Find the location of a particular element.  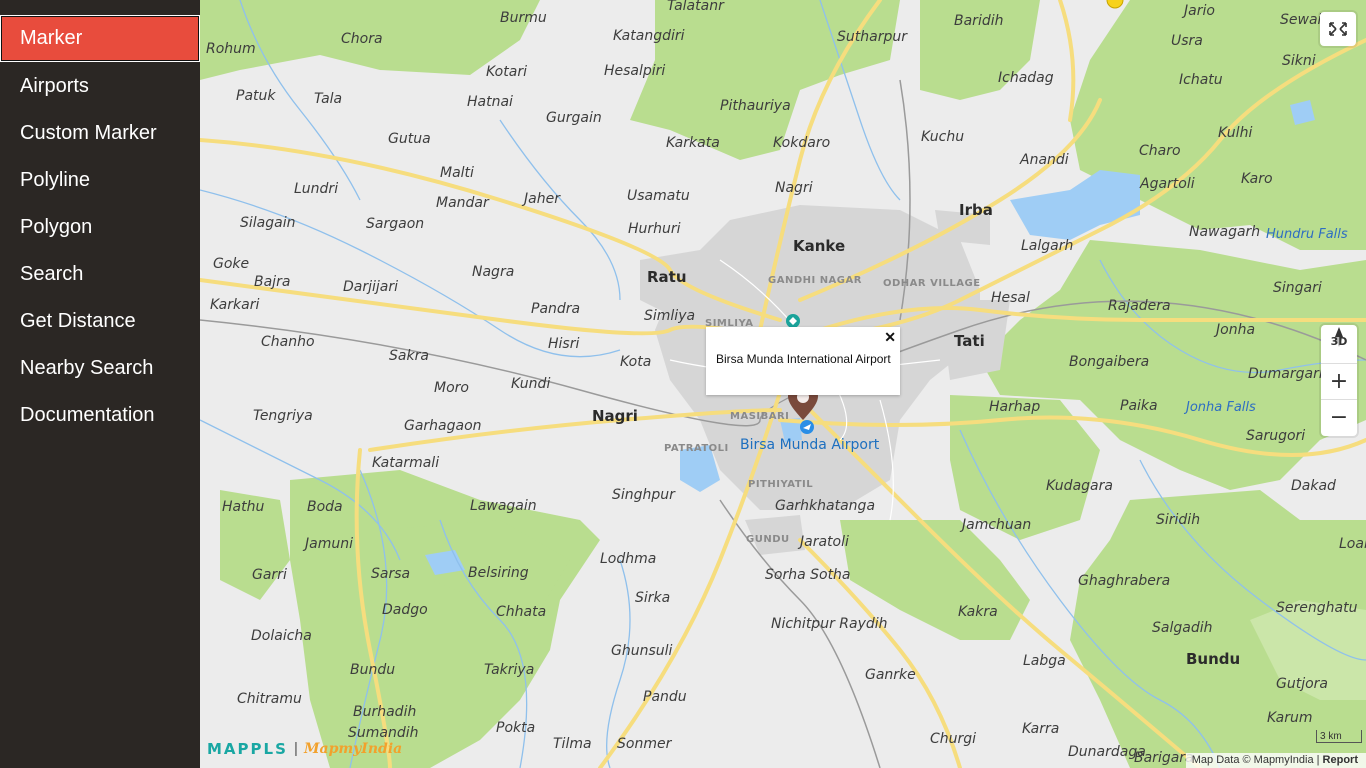

airport-icon is located at coordinates (807, 427).